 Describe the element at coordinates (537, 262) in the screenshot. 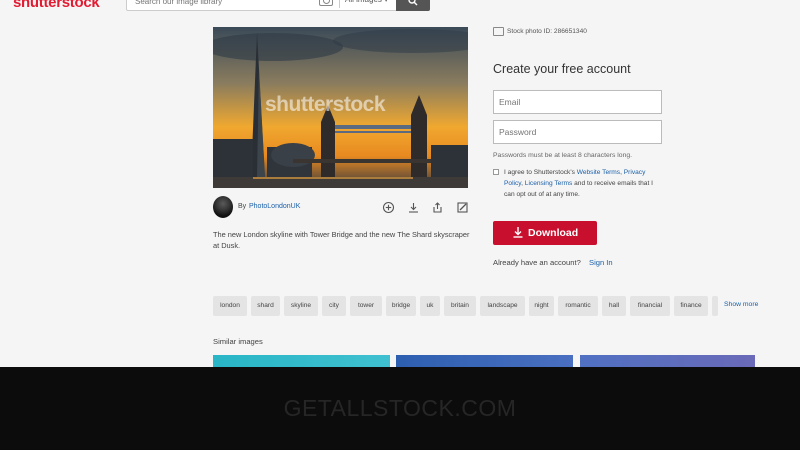

I see `have-account-text: Already have an account?` at that location.